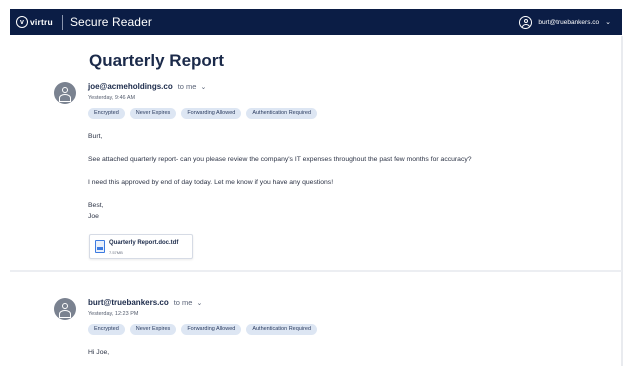  I want to click on user-menu: burt@truebankers.co ⌄, so click(565, 22).